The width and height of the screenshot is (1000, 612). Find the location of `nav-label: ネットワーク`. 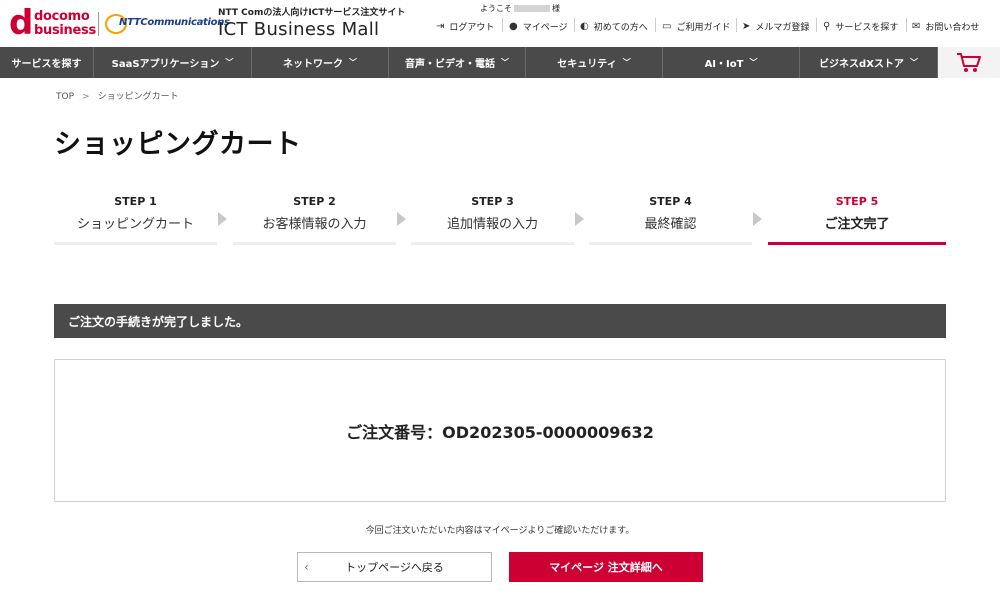

nav-label: ネットワーク is located at coordinates (313, 64).